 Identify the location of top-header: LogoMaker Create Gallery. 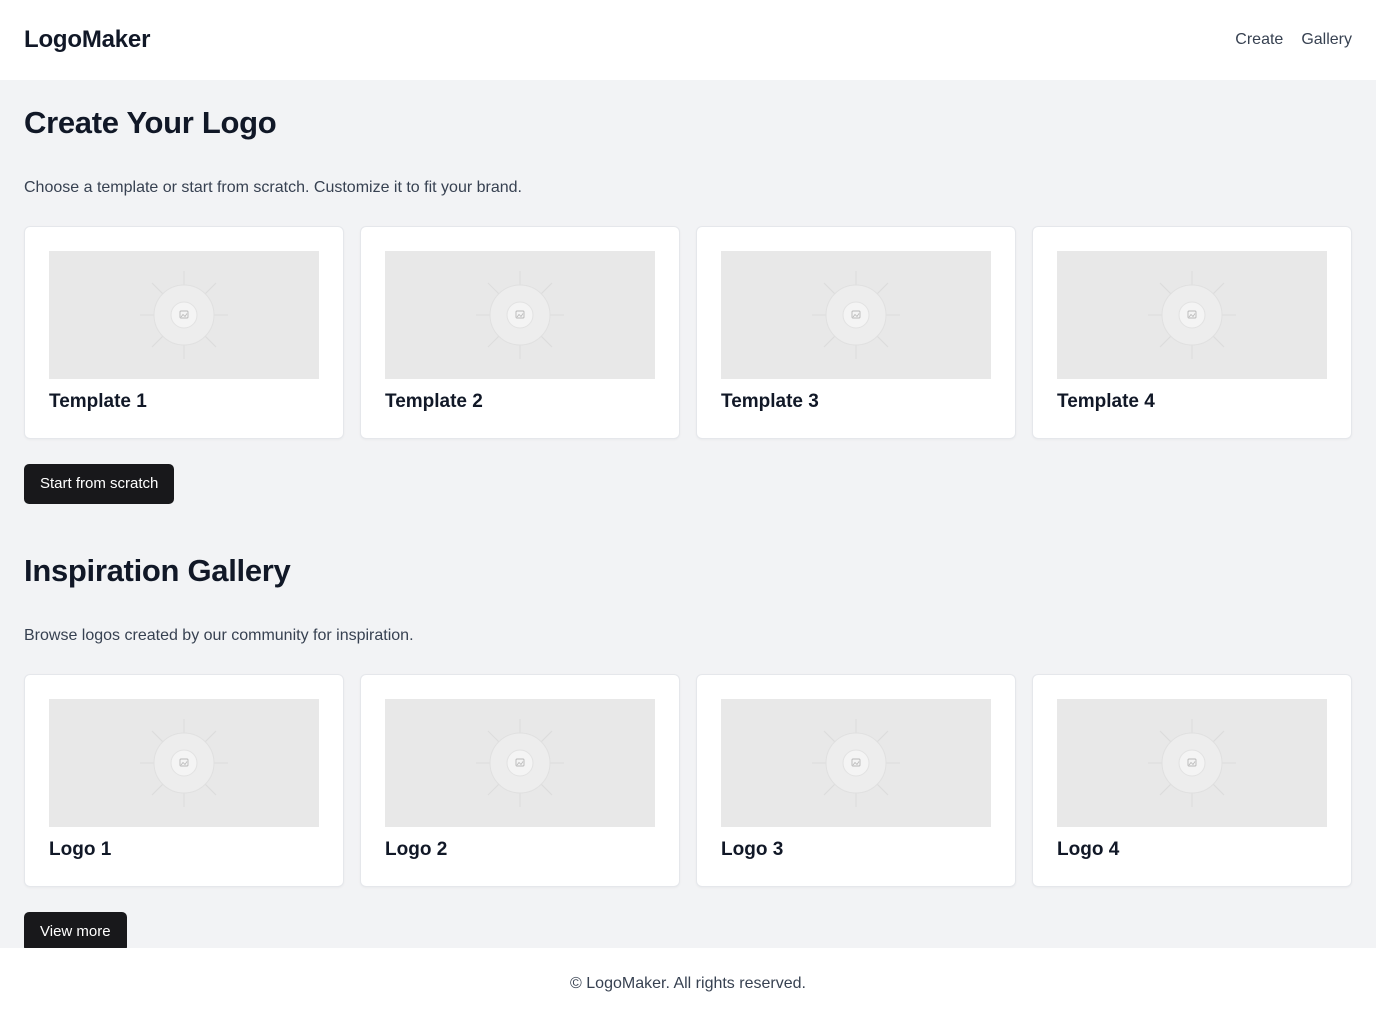
(688, 40).